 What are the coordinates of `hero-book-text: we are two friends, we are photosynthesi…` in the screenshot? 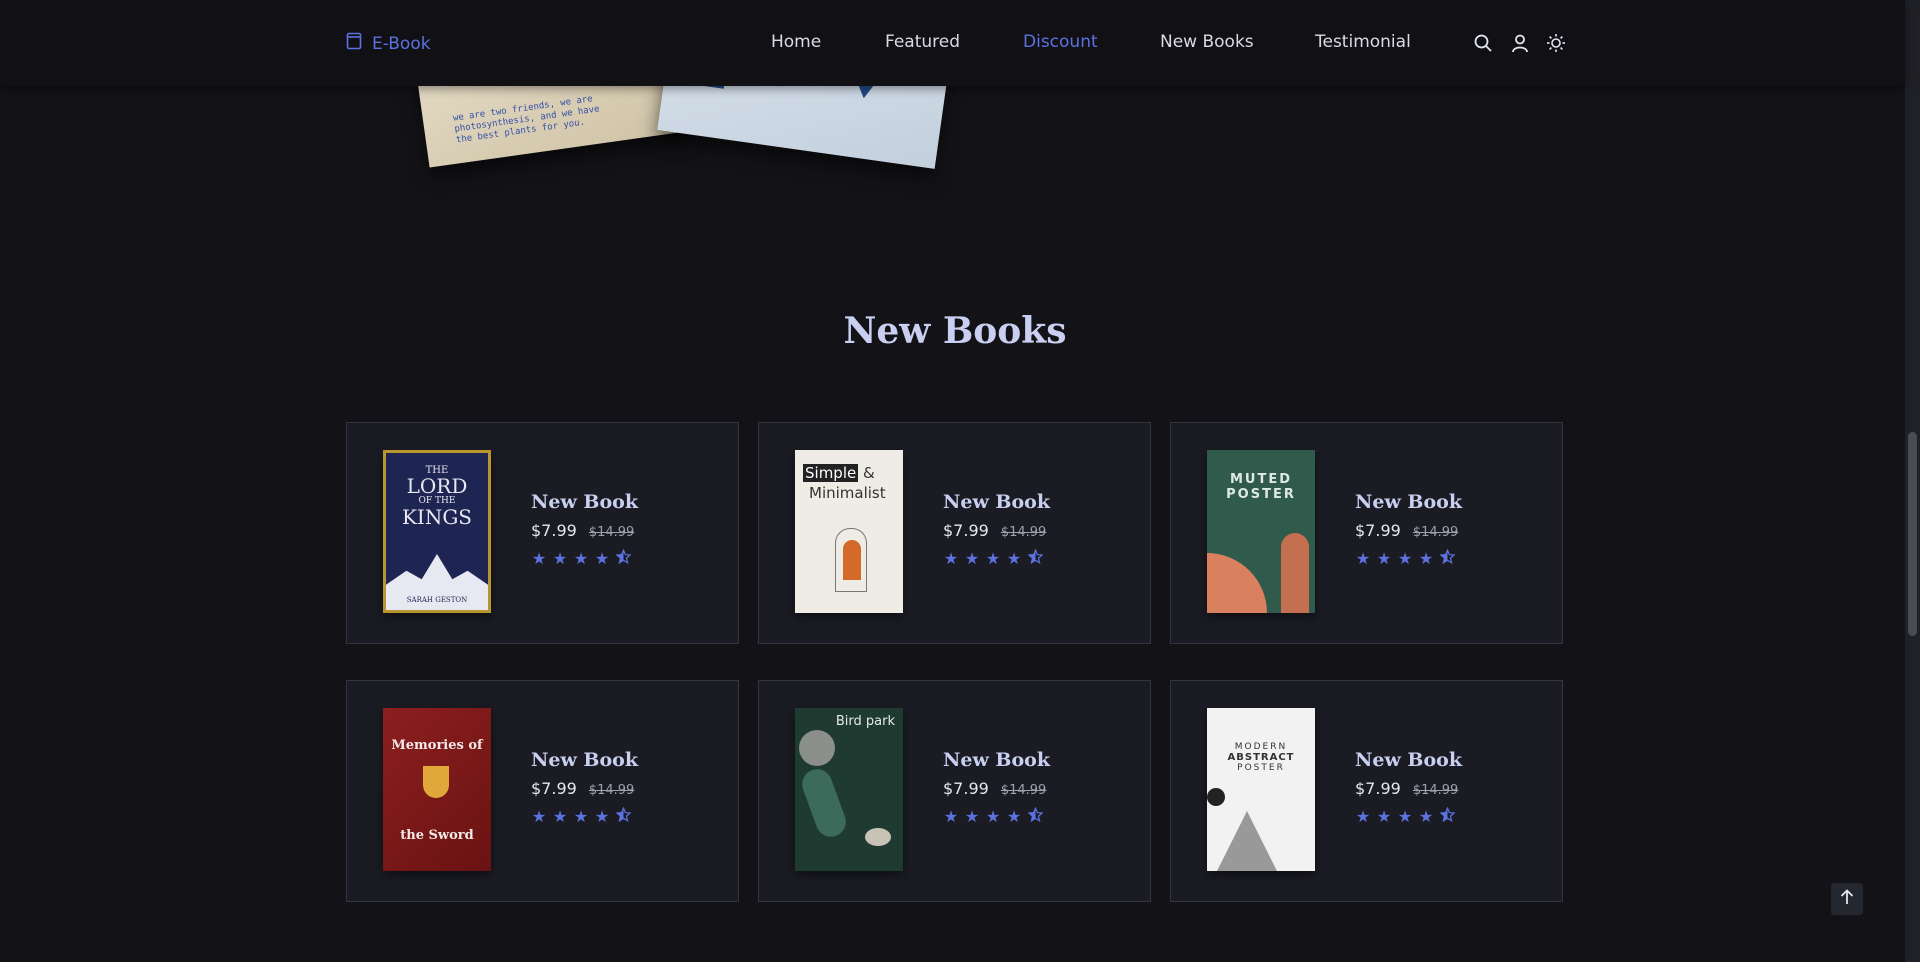 It's located at (526, 120).